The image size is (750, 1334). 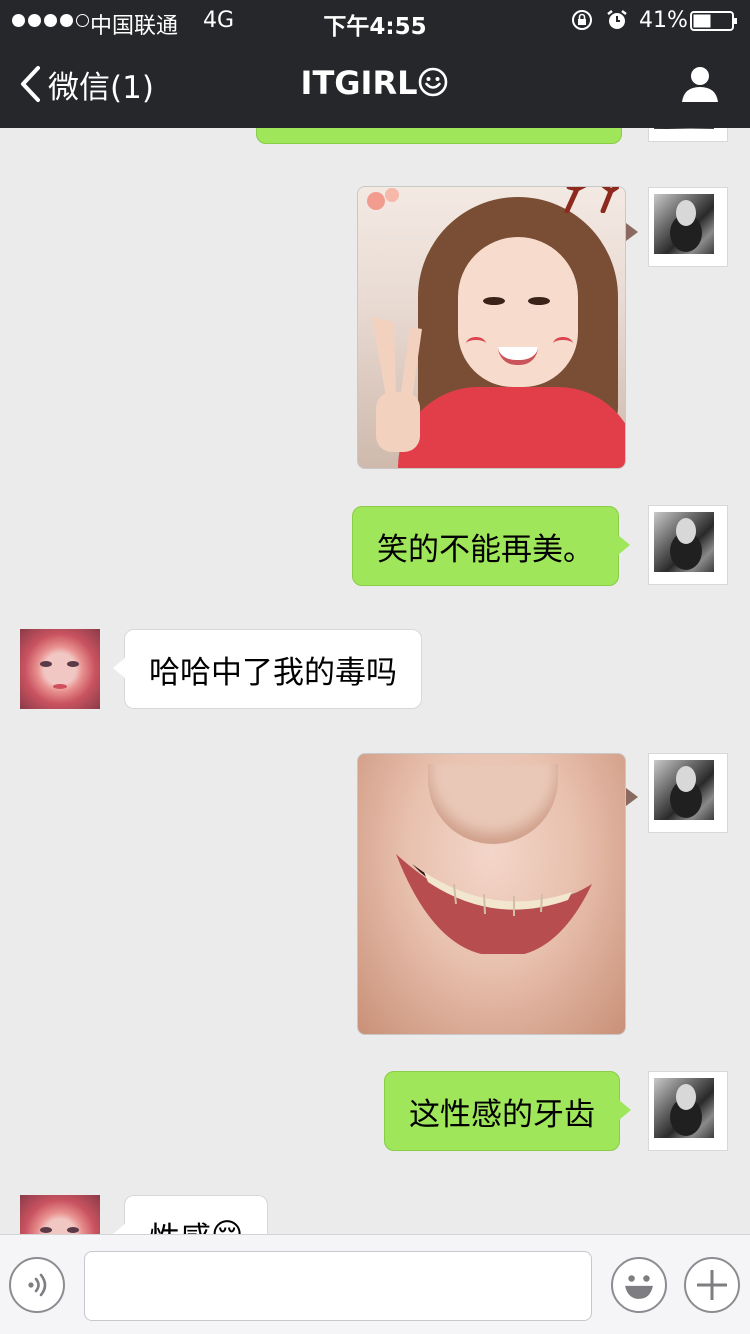 I want to click on top-bar: 中国联通 4G 下午4:55 41% 微信(1) ITGIRL, so click(x=375, y=64).